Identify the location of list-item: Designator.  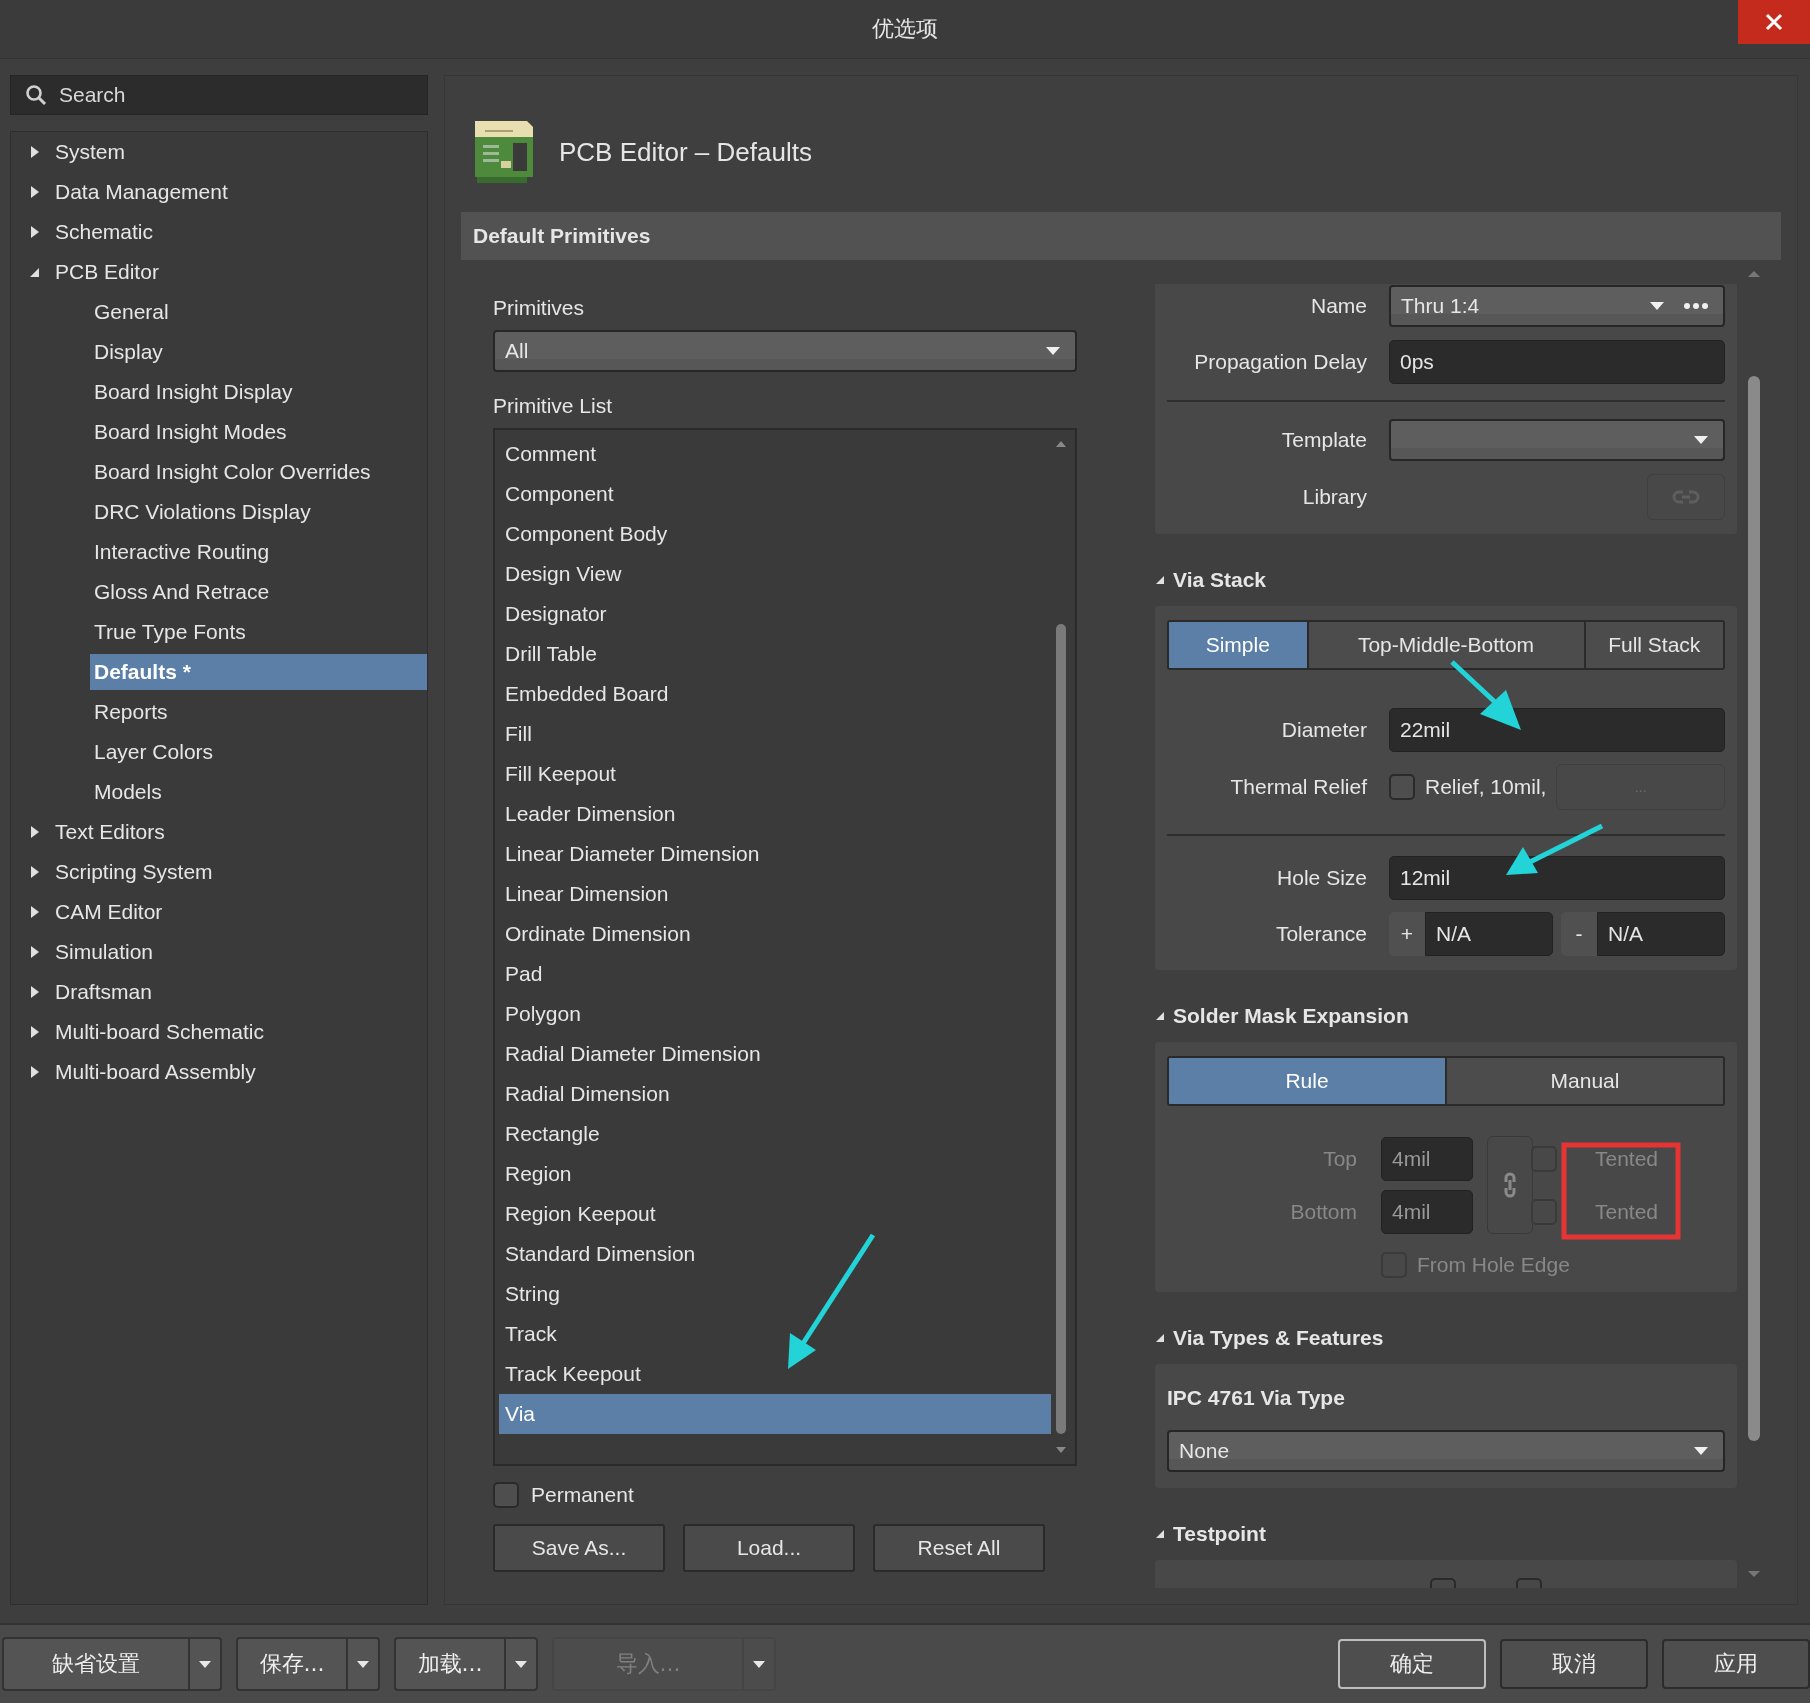
(775, 614).